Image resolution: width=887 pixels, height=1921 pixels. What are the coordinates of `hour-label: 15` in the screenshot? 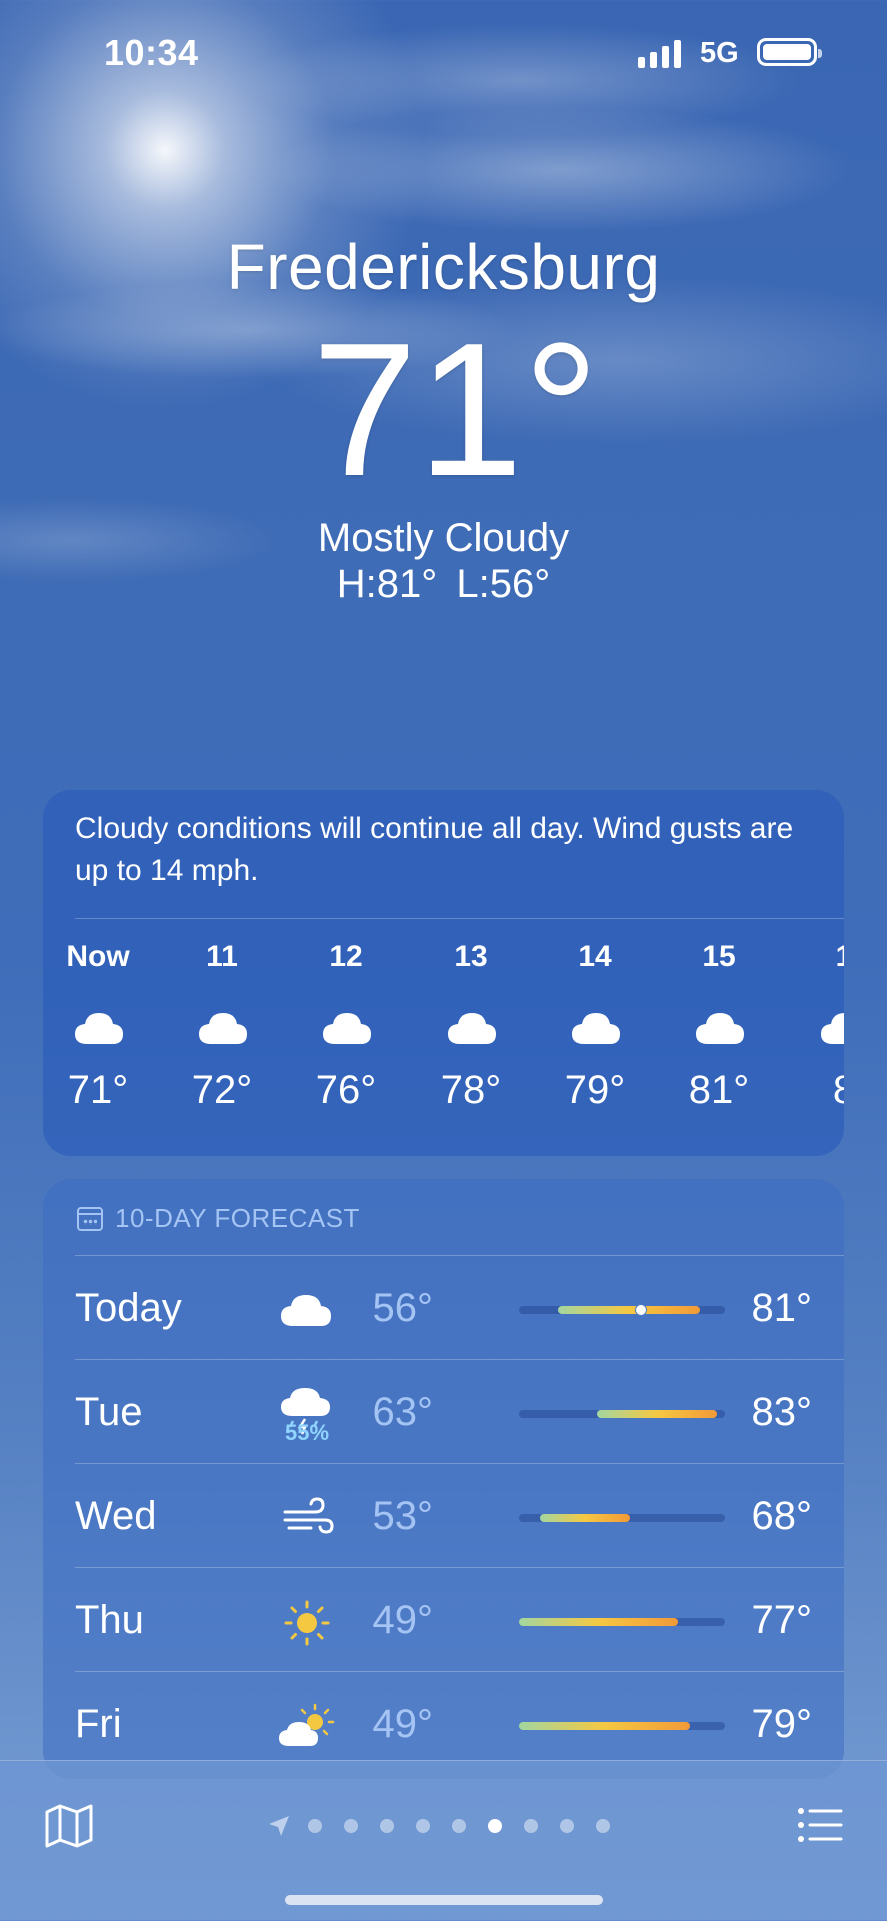 It's located at (719, 956).